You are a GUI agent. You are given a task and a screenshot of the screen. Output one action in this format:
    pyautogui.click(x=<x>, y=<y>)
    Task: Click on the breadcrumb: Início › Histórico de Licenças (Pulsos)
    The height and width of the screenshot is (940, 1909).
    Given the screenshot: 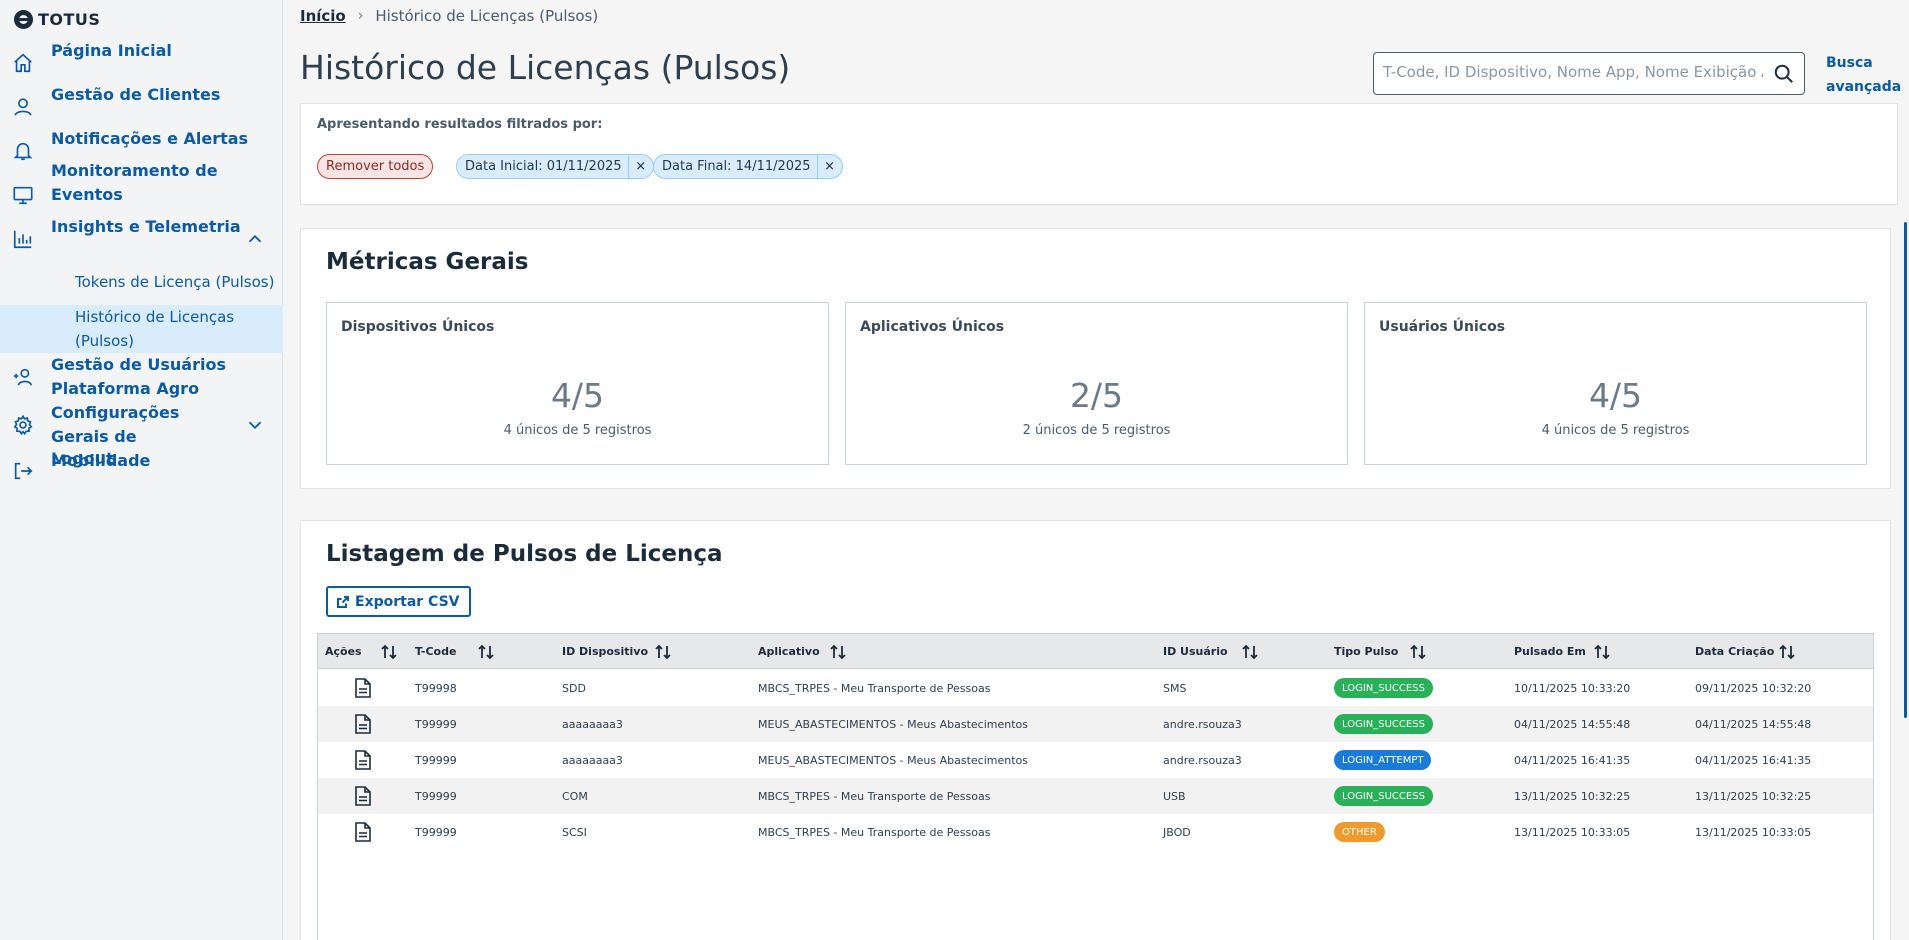 What is the action you would take?
    pyautogui.click(x=449, y=16)
    